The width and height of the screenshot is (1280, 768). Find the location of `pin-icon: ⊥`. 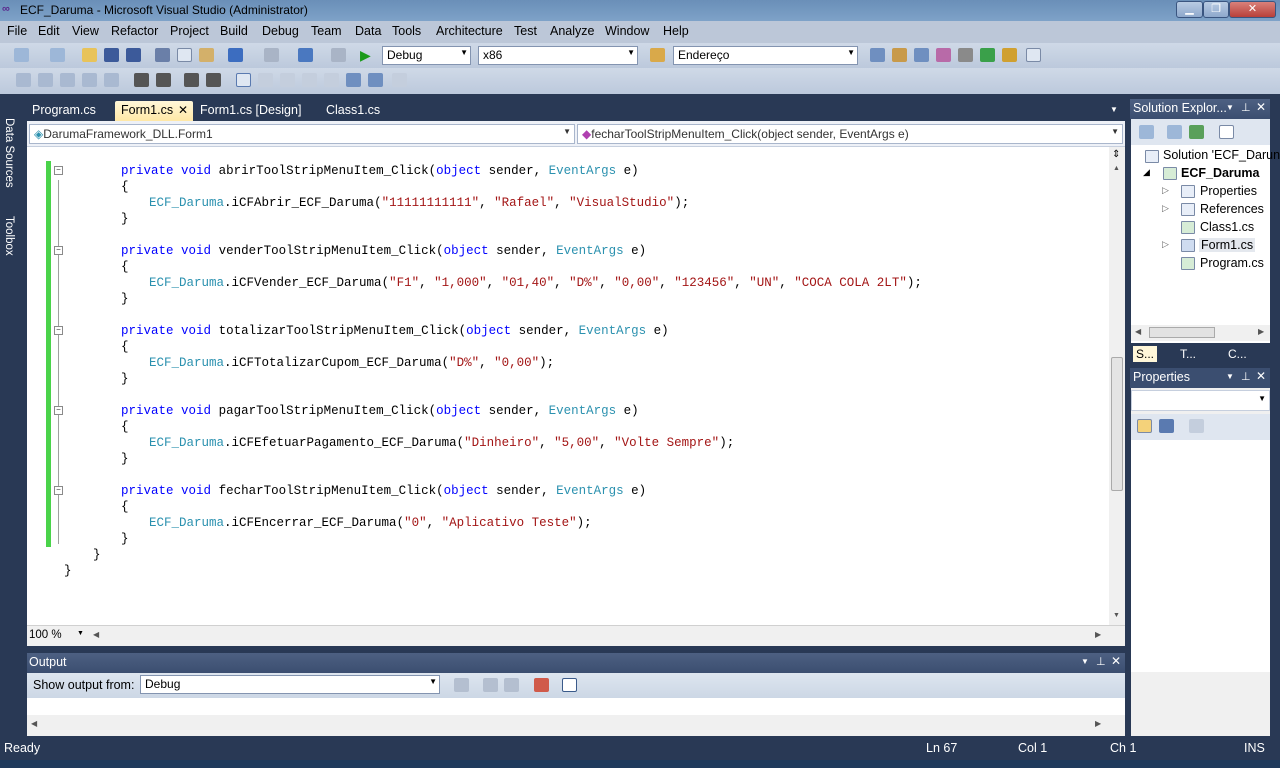

pin-icon: ⊥ is located at coordinates (1101, 661).